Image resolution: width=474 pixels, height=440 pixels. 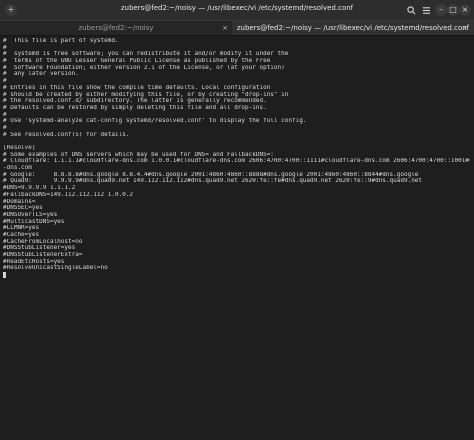 What do you see at coordinates (465, 10) in the screenshot?
I see `close-icon: ×` at bounding box center [465, 10].